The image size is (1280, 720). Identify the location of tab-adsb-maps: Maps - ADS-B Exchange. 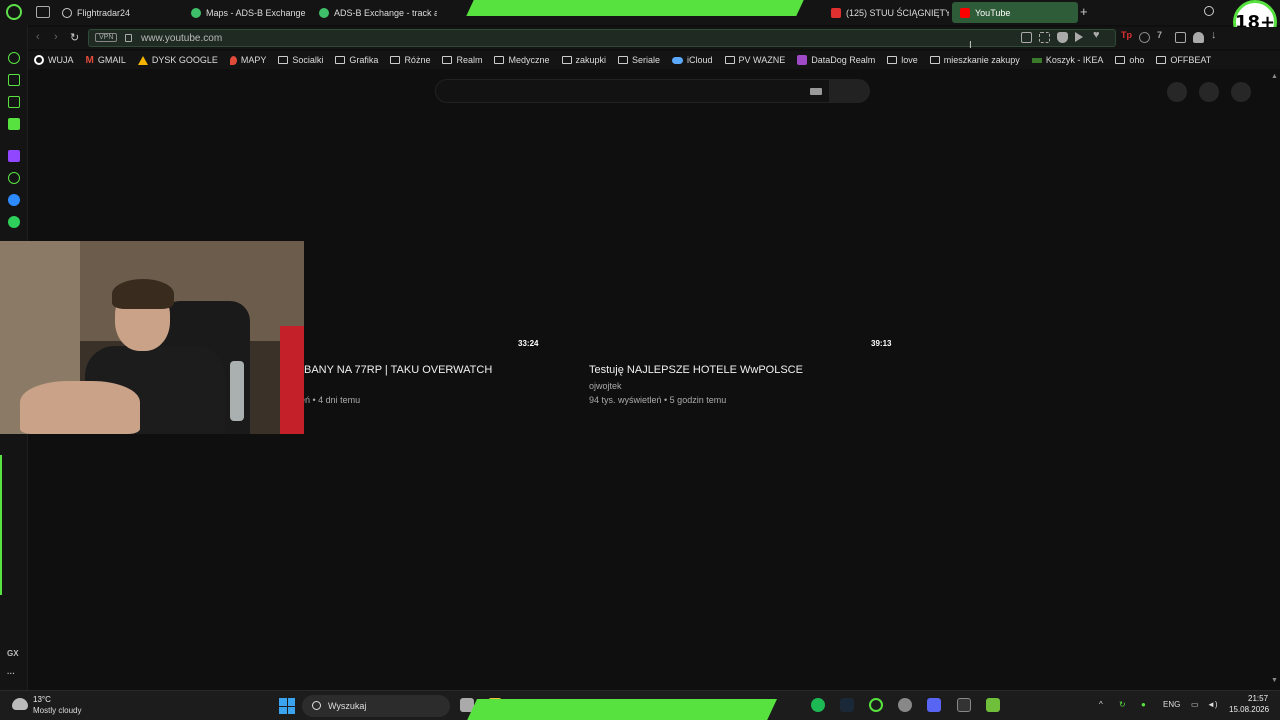
(246, 12).